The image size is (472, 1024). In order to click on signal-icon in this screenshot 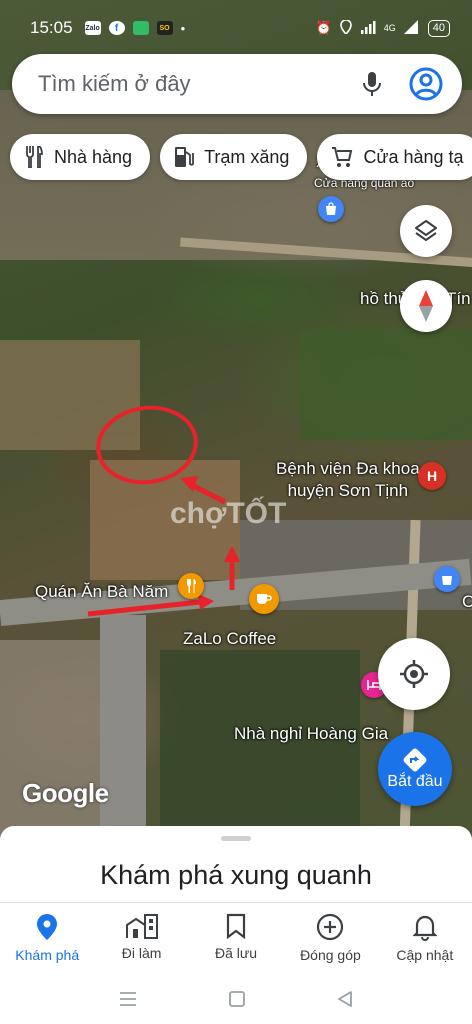, I will do `click(368, 28)`.